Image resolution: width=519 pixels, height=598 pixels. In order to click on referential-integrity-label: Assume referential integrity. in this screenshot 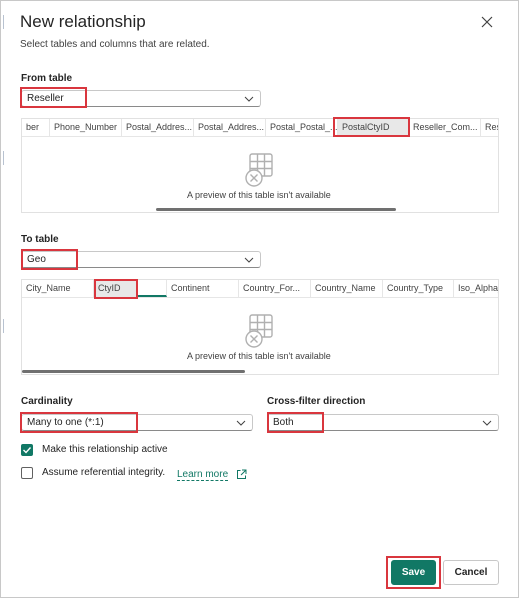, I will do `click(104, 472)`.